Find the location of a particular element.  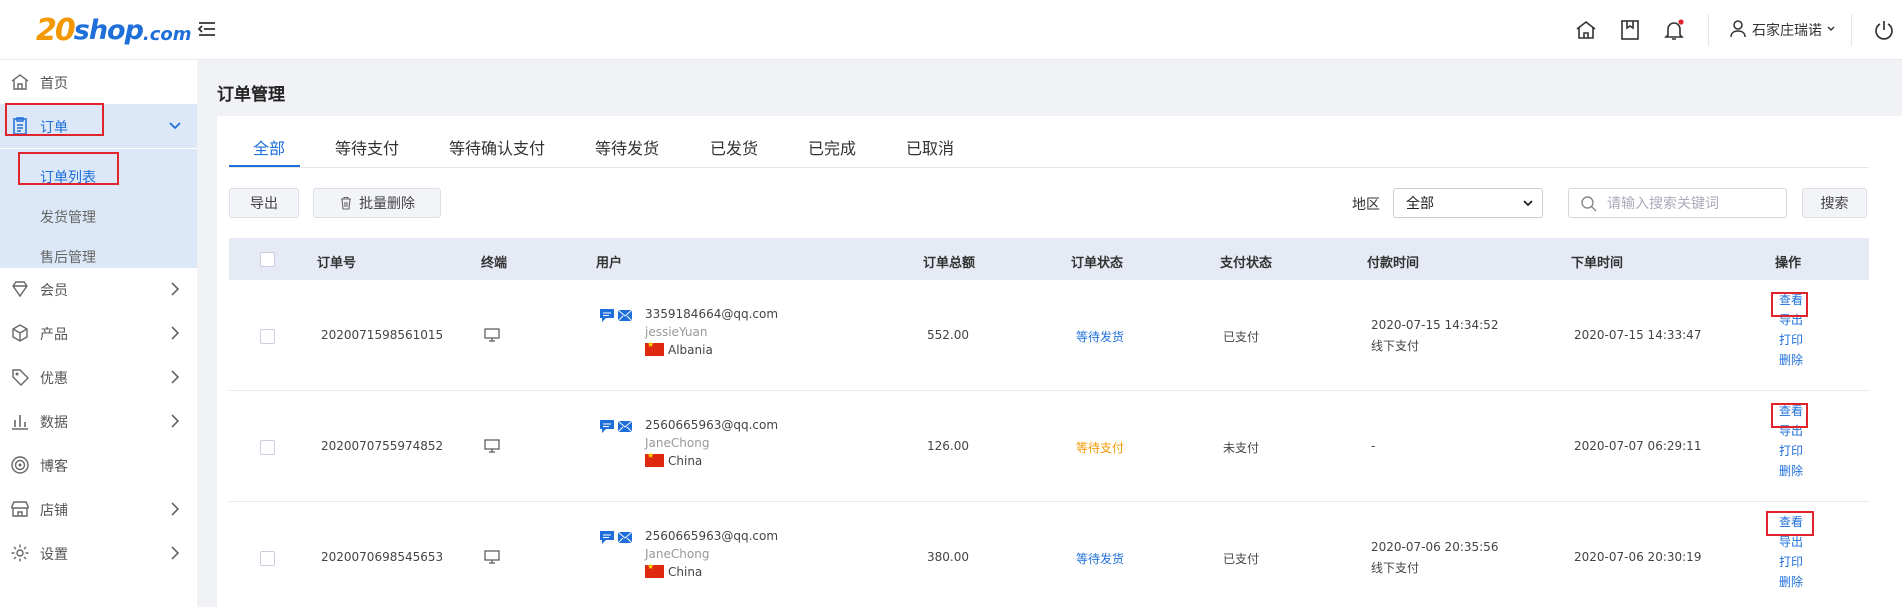

user-email: 2560665963@qq.com is located at coordinates (712, 536).